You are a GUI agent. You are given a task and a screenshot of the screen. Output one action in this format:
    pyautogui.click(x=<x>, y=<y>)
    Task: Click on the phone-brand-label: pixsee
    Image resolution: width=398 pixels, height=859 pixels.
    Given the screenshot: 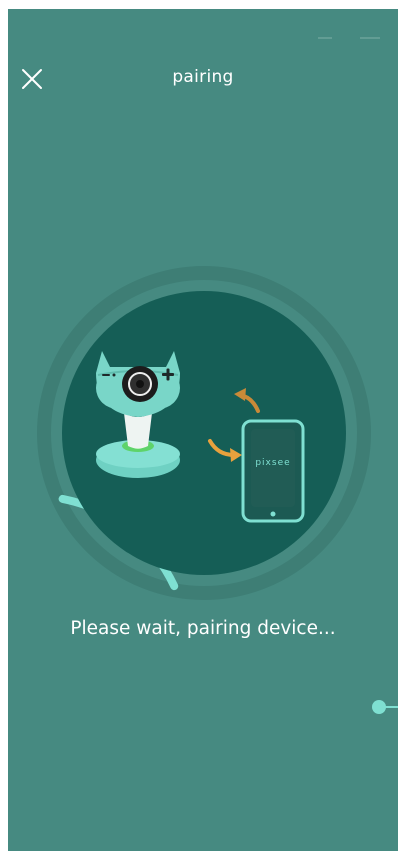 What is the action you would take?
    pyautogui.click(x=272, y=463)
    